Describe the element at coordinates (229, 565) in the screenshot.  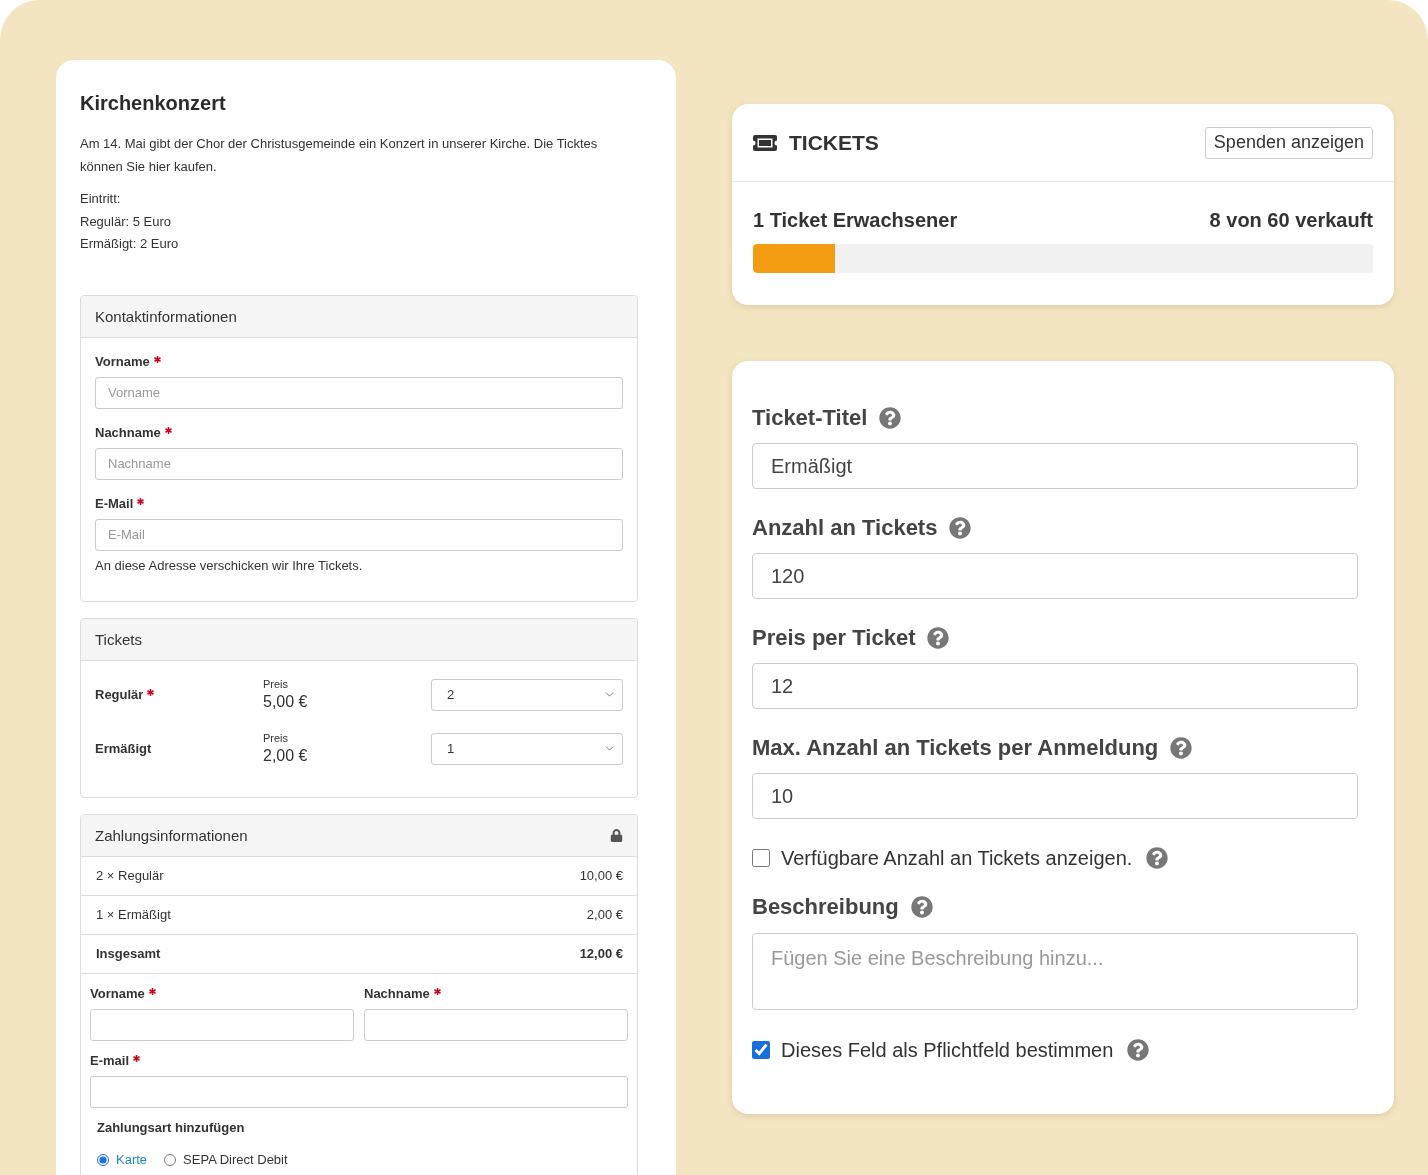
I see `hint-text: An diese Adresse verschicken wir Ihre Tickets.` at that location.